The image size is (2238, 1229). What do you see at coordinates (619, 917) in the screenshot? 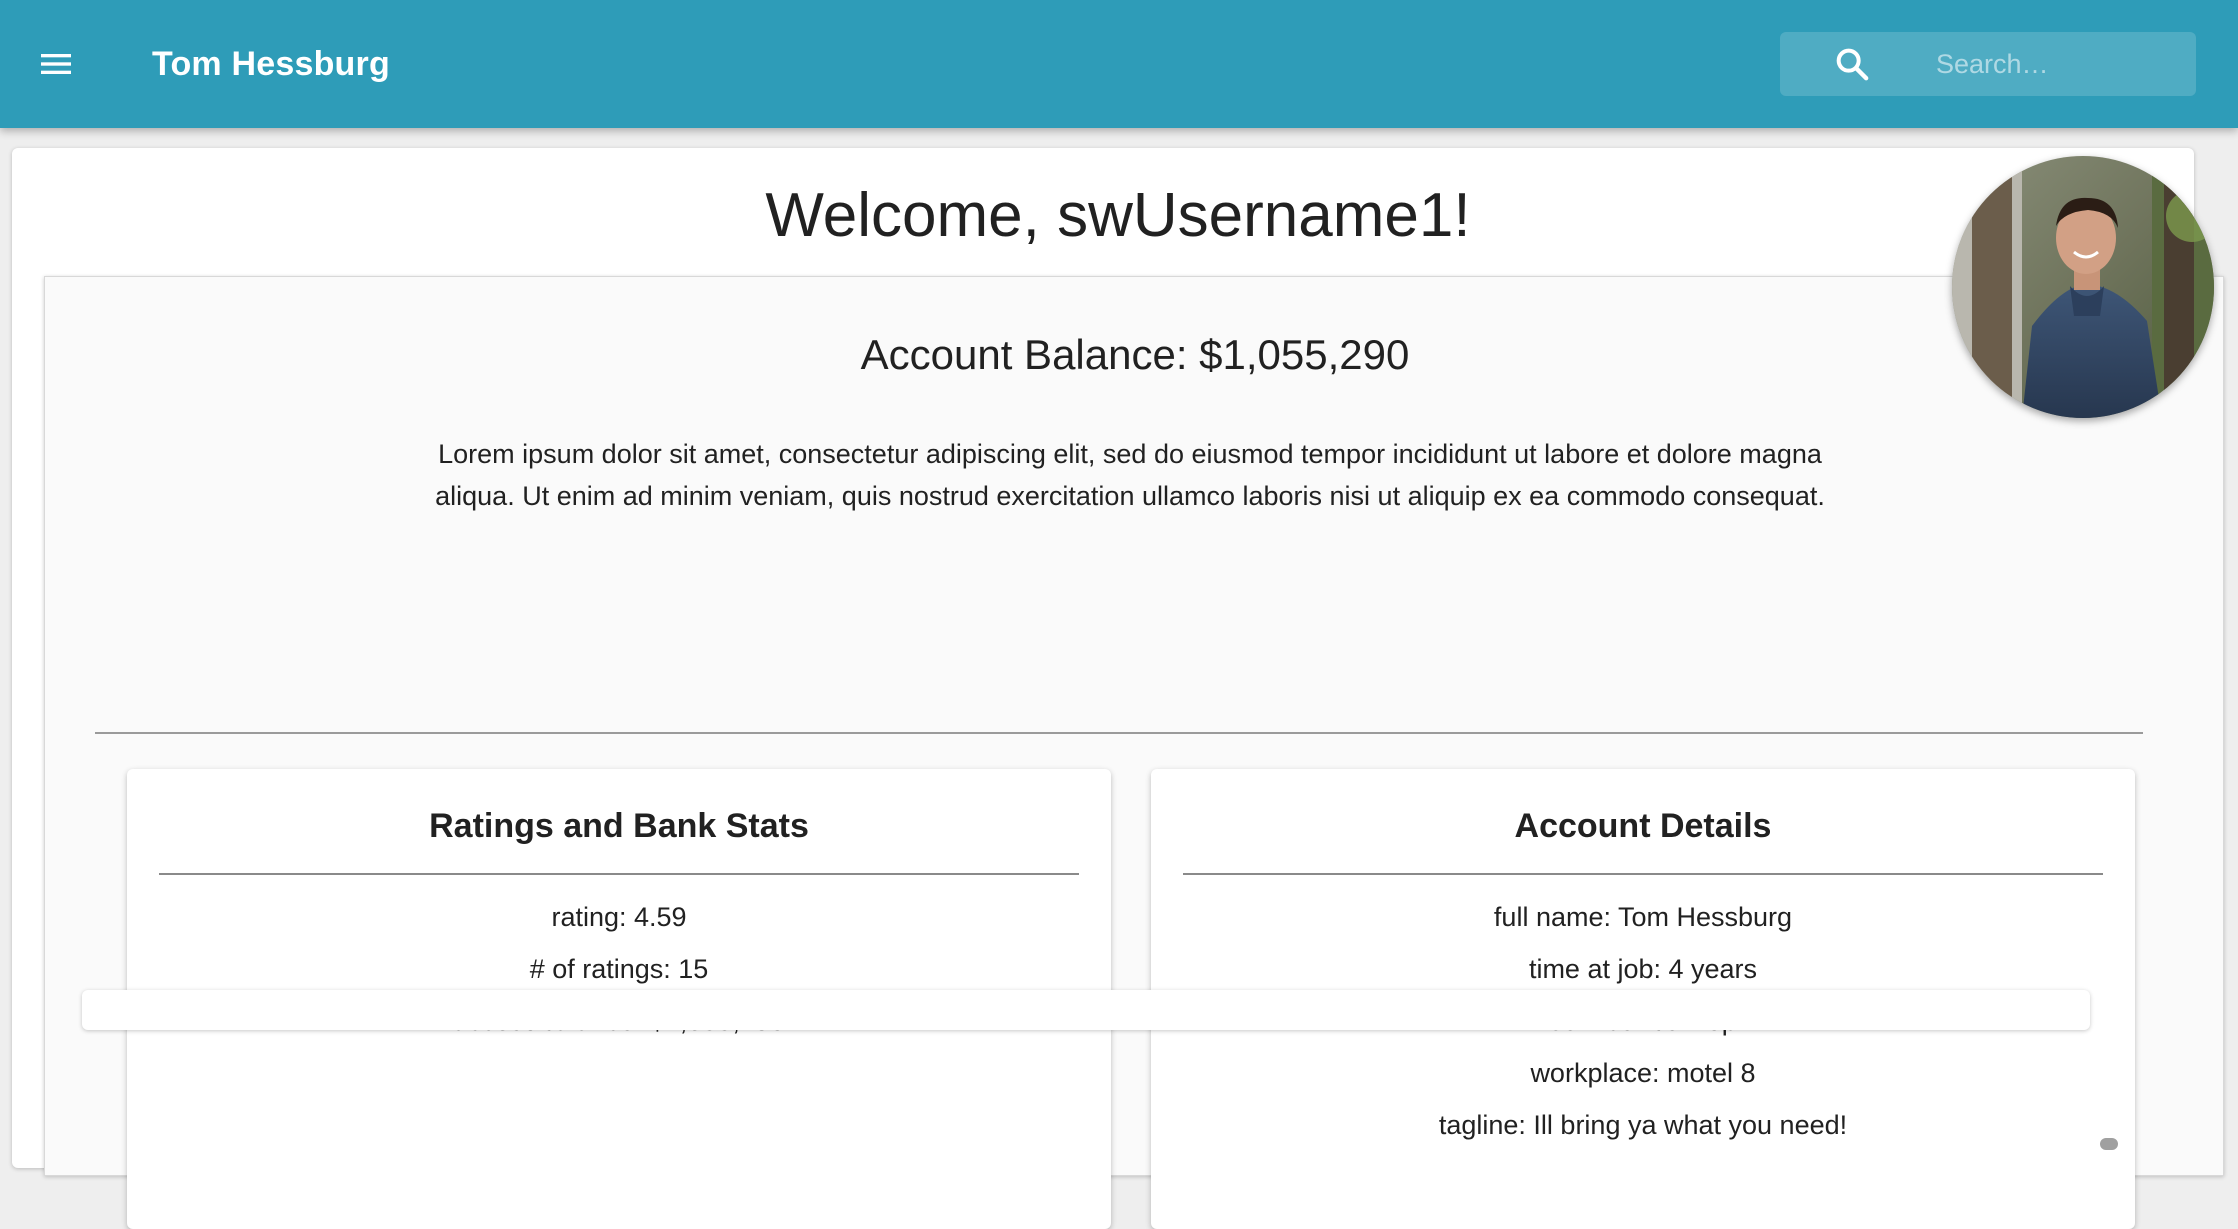
I see `stat-rating: rating: 4.59` at bounding box center [619, 917].